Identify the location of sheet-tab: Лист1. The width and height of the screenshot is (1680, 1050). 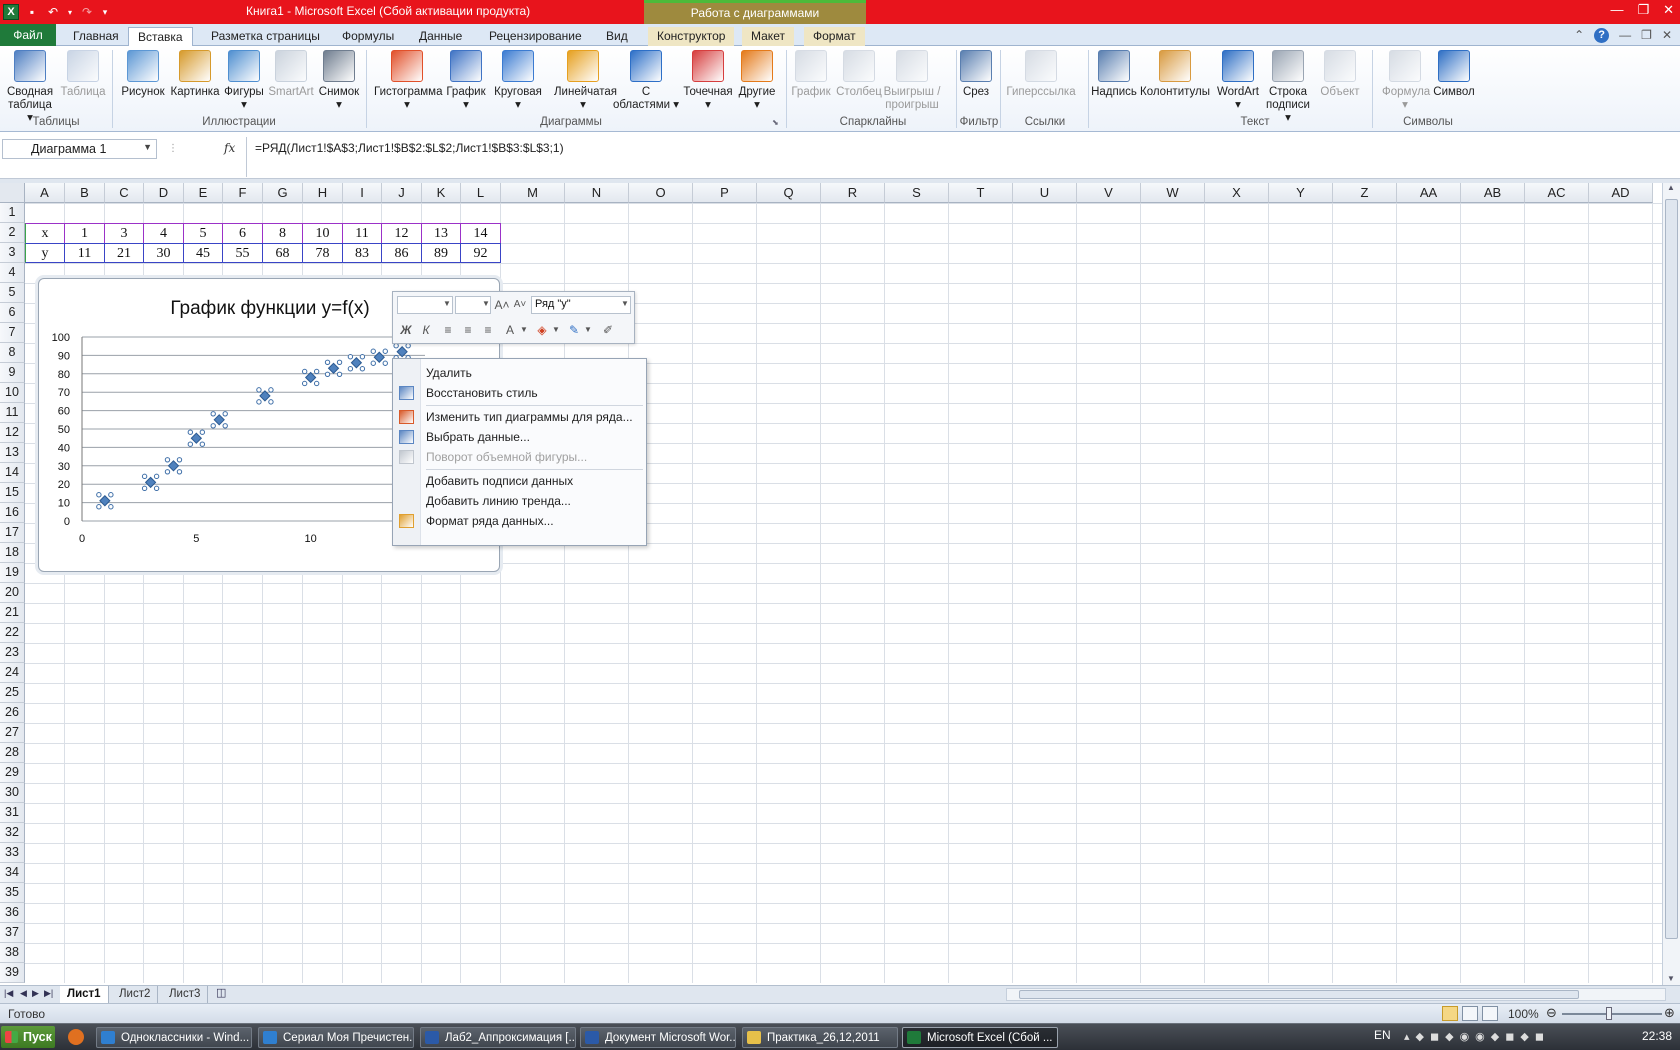
(84, 994).